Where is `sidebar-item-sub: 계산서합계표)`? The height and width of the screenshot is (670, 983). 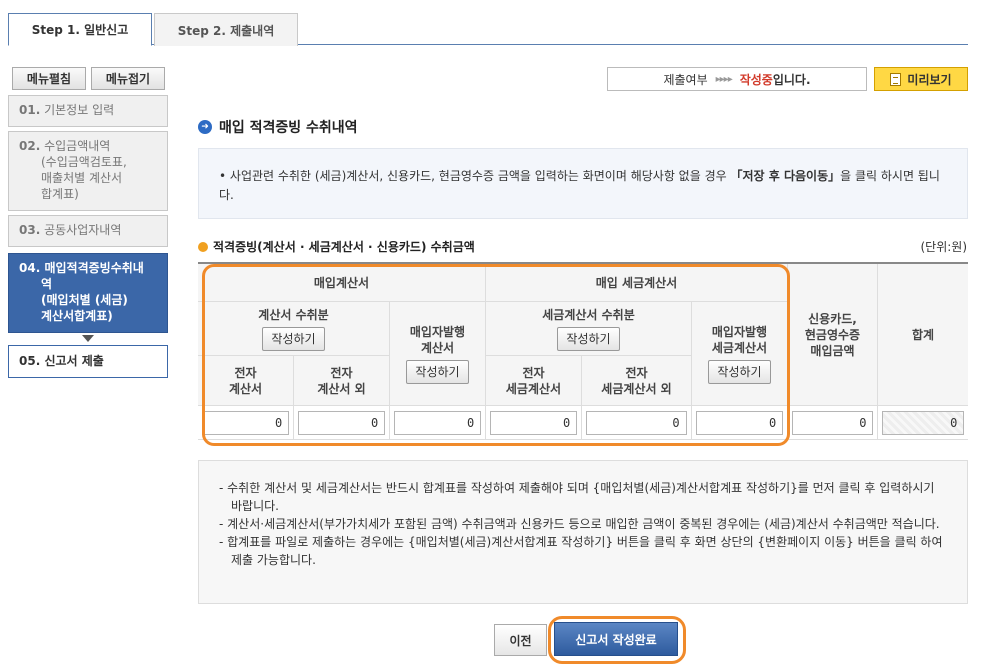
sidebar-item-sub: 계산서합계표) is located at coordinates (77, 316).